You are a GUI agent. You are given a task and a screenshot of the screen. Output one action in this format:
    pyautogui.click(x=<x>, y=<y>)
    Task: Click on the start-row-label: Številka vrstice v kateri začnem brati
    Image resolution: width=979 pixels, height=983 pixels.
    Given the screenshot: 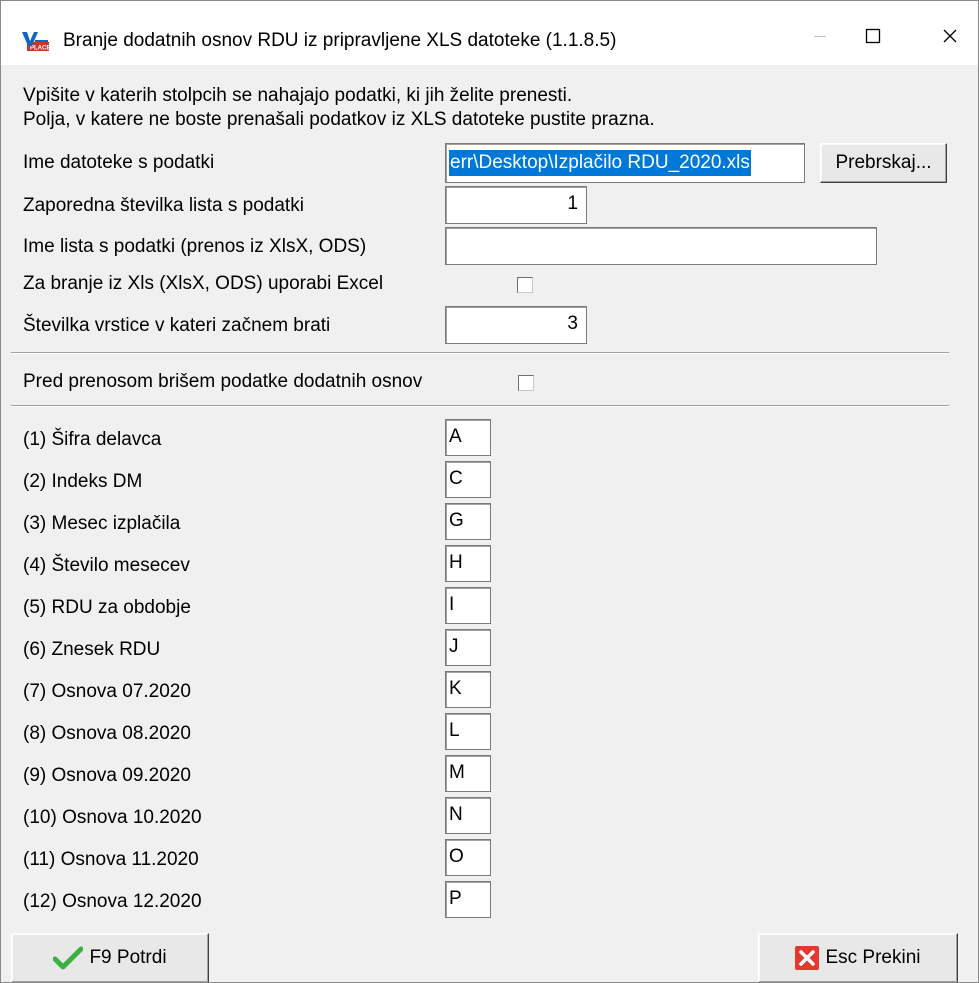 What is the action you would take?
    pyautogui.click(x=177, y=325)
    